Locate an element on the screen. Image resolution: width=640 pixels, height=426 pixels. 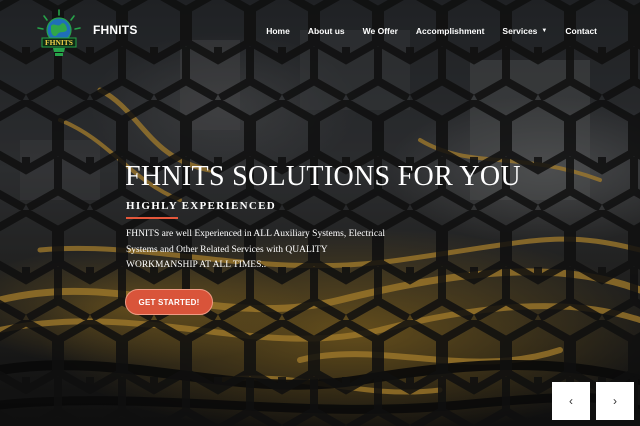
hero-subtitle: HIGHLY EXPERIENCED is located at coordinates (201, 206).